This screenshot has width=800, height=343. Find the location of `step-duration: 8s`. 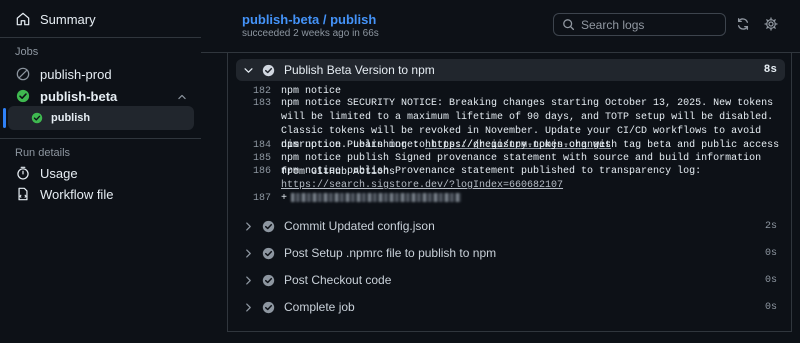

step-duration: 8s is located at coordinates (770, 70).